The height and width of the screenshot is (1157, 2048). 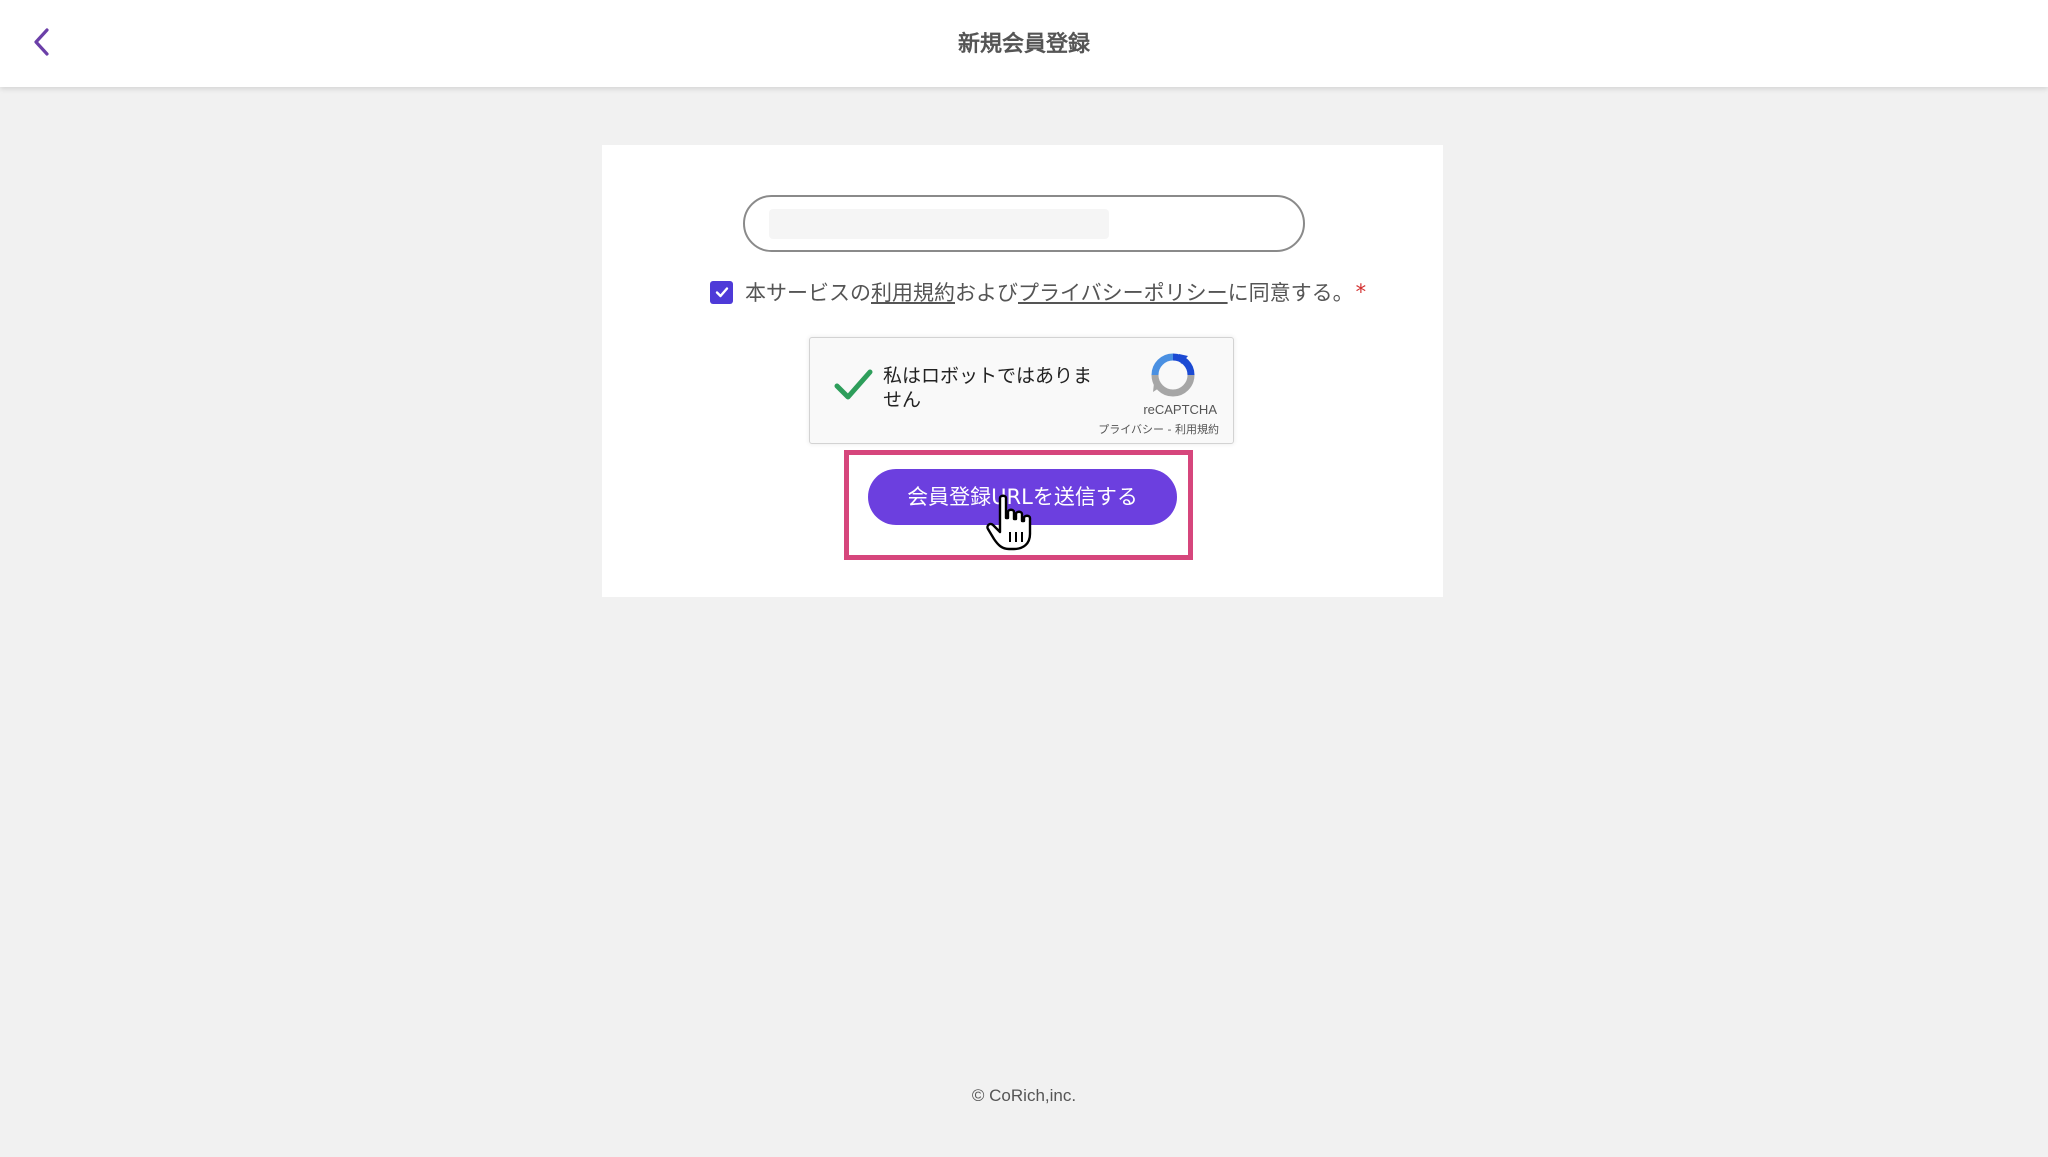 I want to click on recaptcha-brand: reCAPTCHA, so click(x=1180, y=409).